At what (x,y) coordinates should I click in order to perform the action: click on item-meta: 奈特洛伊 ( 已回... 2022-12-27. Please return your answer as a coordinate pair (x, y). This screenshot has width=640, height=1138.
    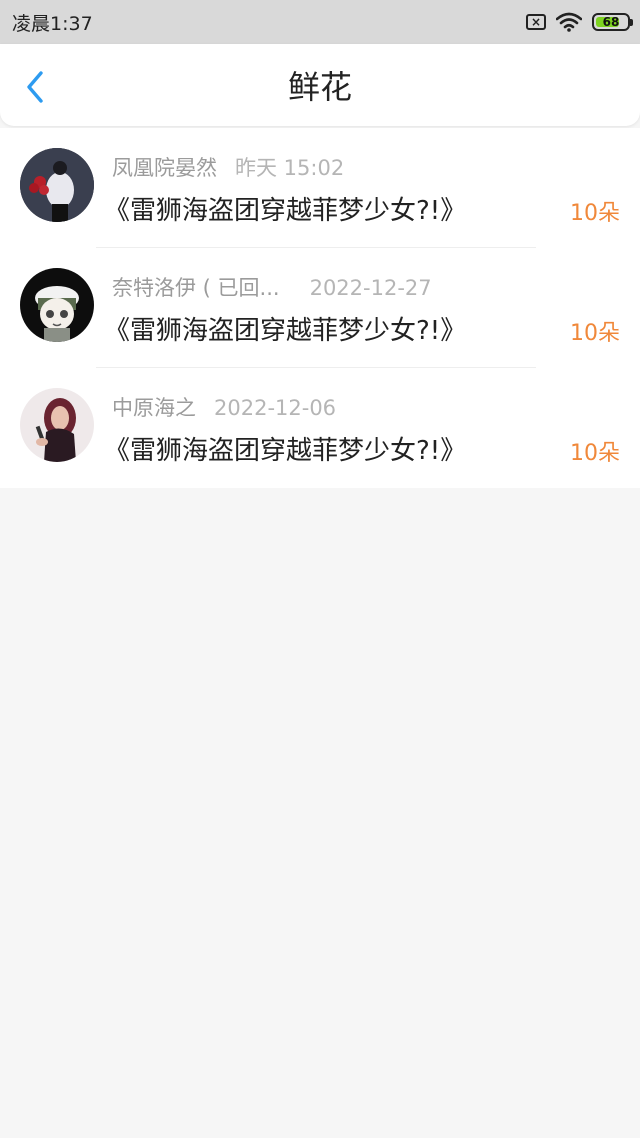
    Looking at the image, I should click on (272, 287).